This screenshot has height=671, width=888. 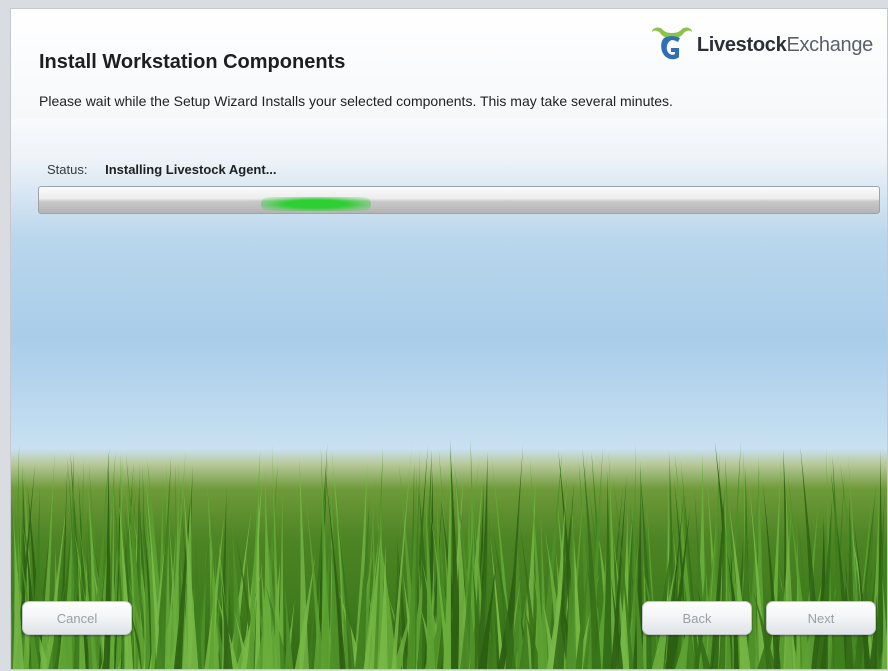 What do you see at coordinates (316, 204) in the screenshot?
I see `progress-indicator` at bounding box center [316, 204].